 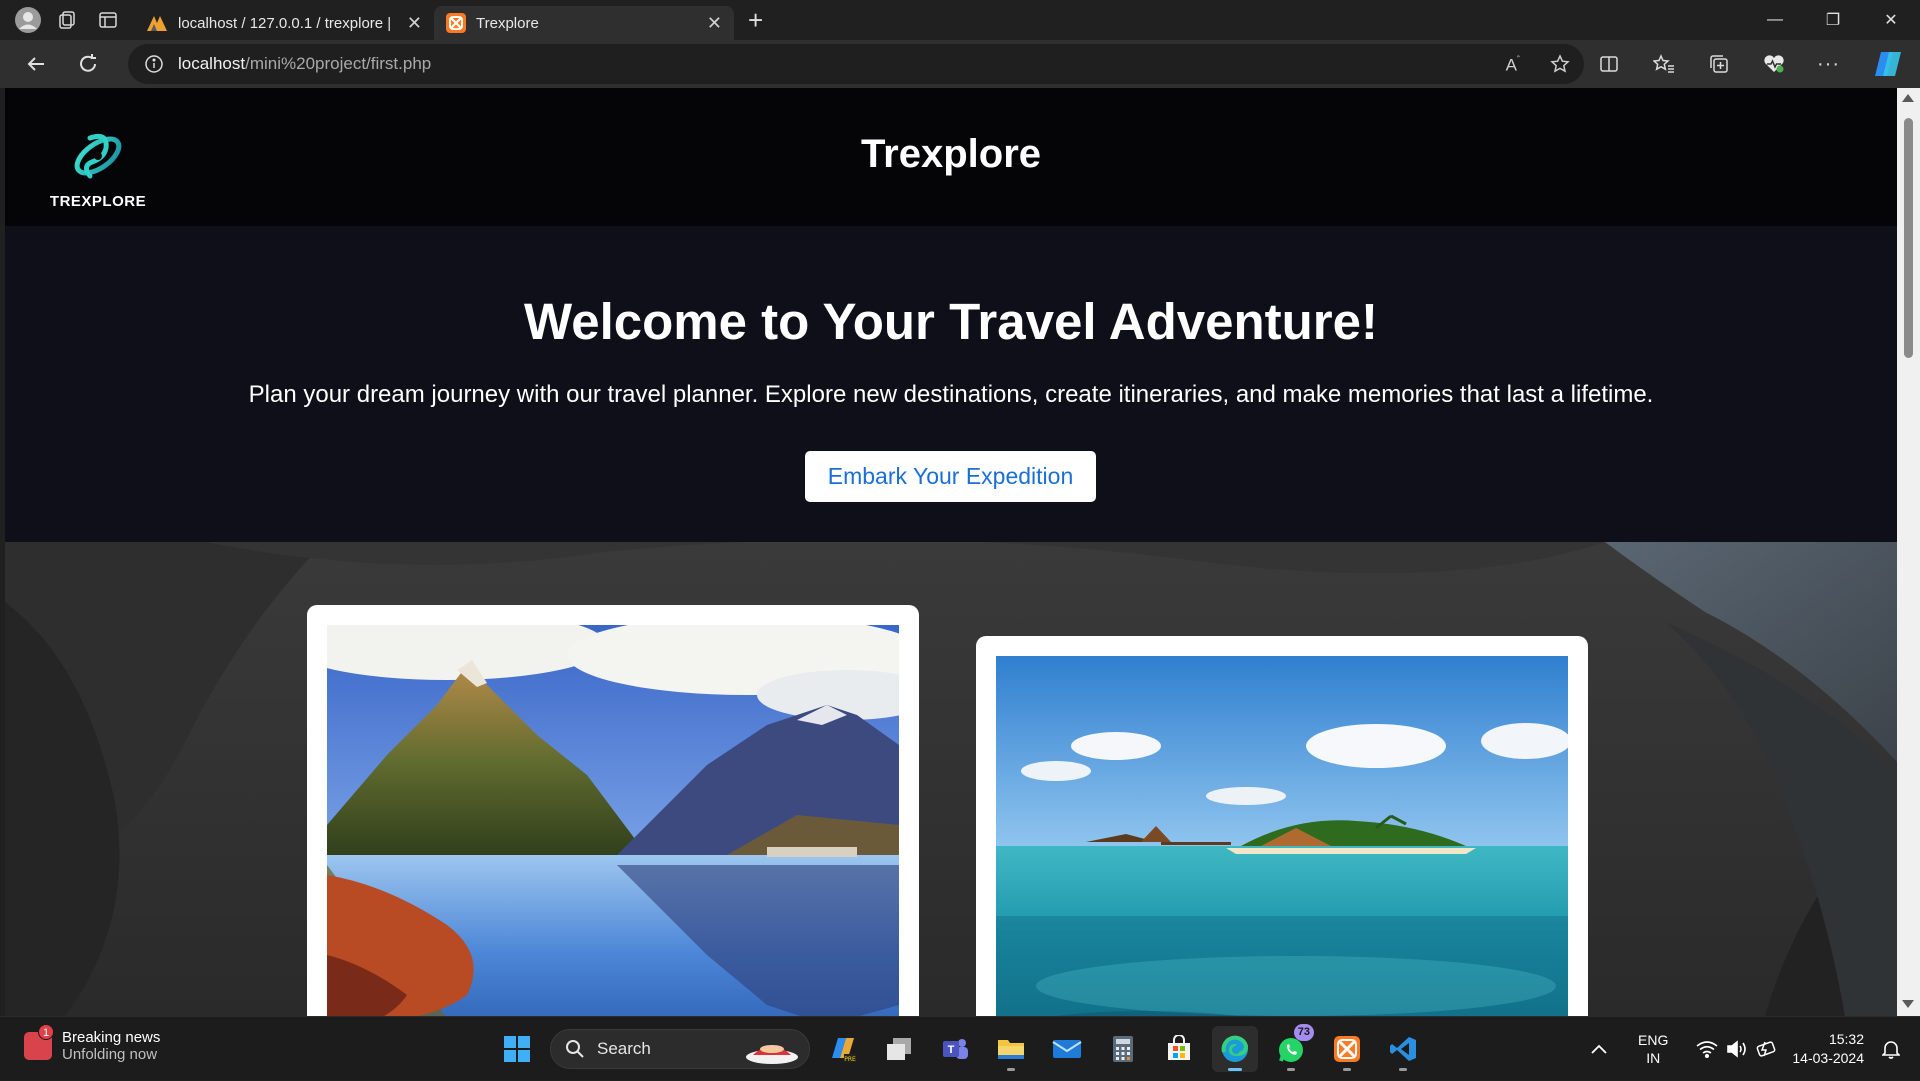 I want to click on window-controls: — ❐ ✕, so click(x=1833, y=20).